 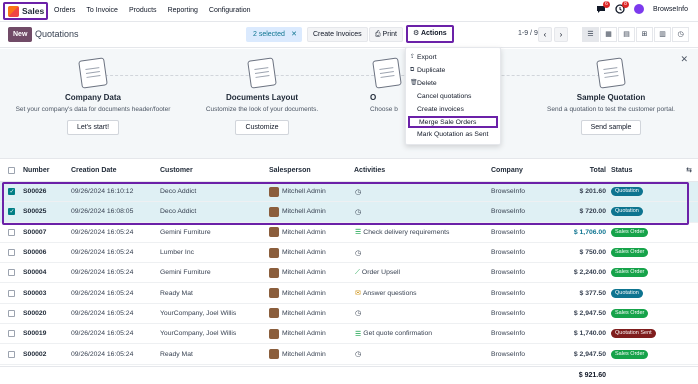 What do you see at coordinates (583, 170) in the screenshot?
I see `header-total: Total` at bounding box center [583, 170].